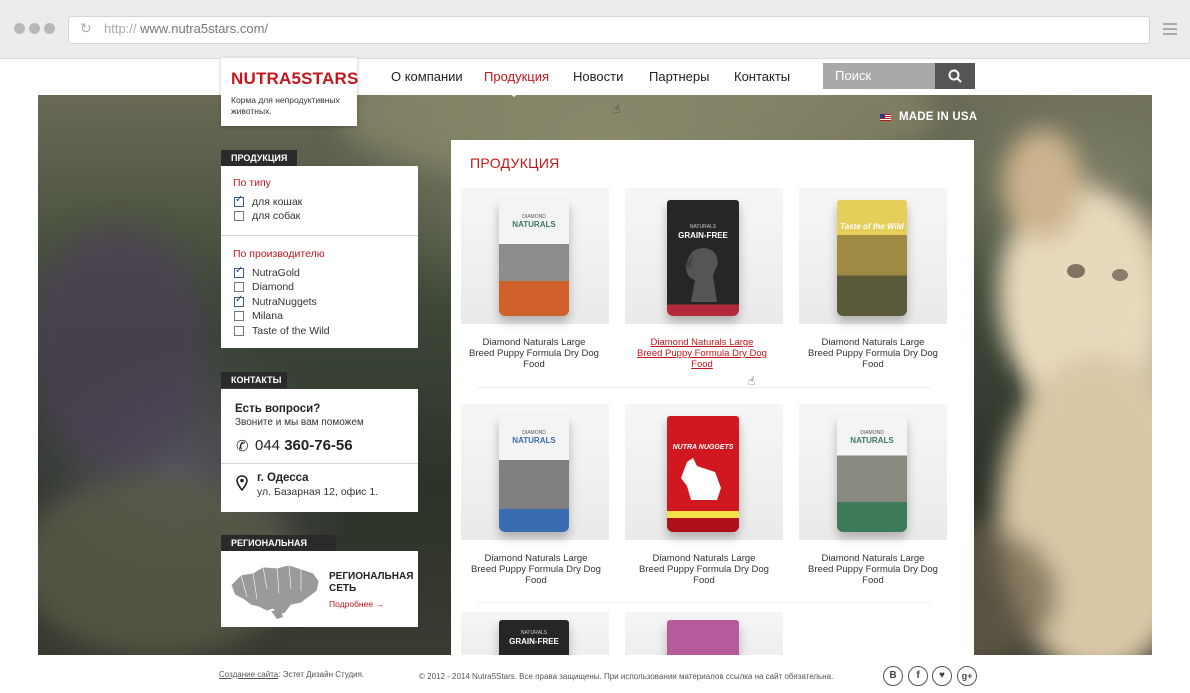  Describe the element at coordinates (918, 676) in the screenshot. I see `facebook-icon: f` at that location.